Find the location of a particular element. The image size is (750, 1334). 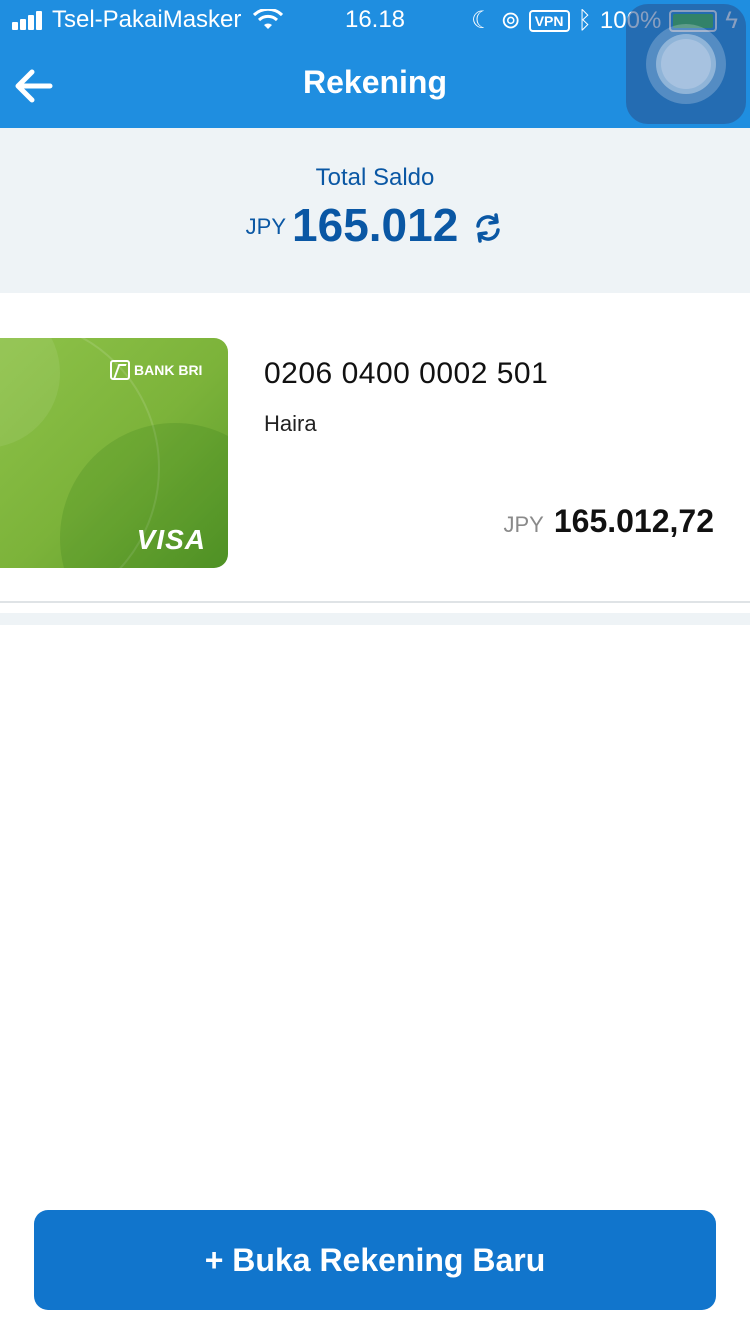

total-balance-section: Total Saldo JPY 165.012 is located at coordinates (375, 210).